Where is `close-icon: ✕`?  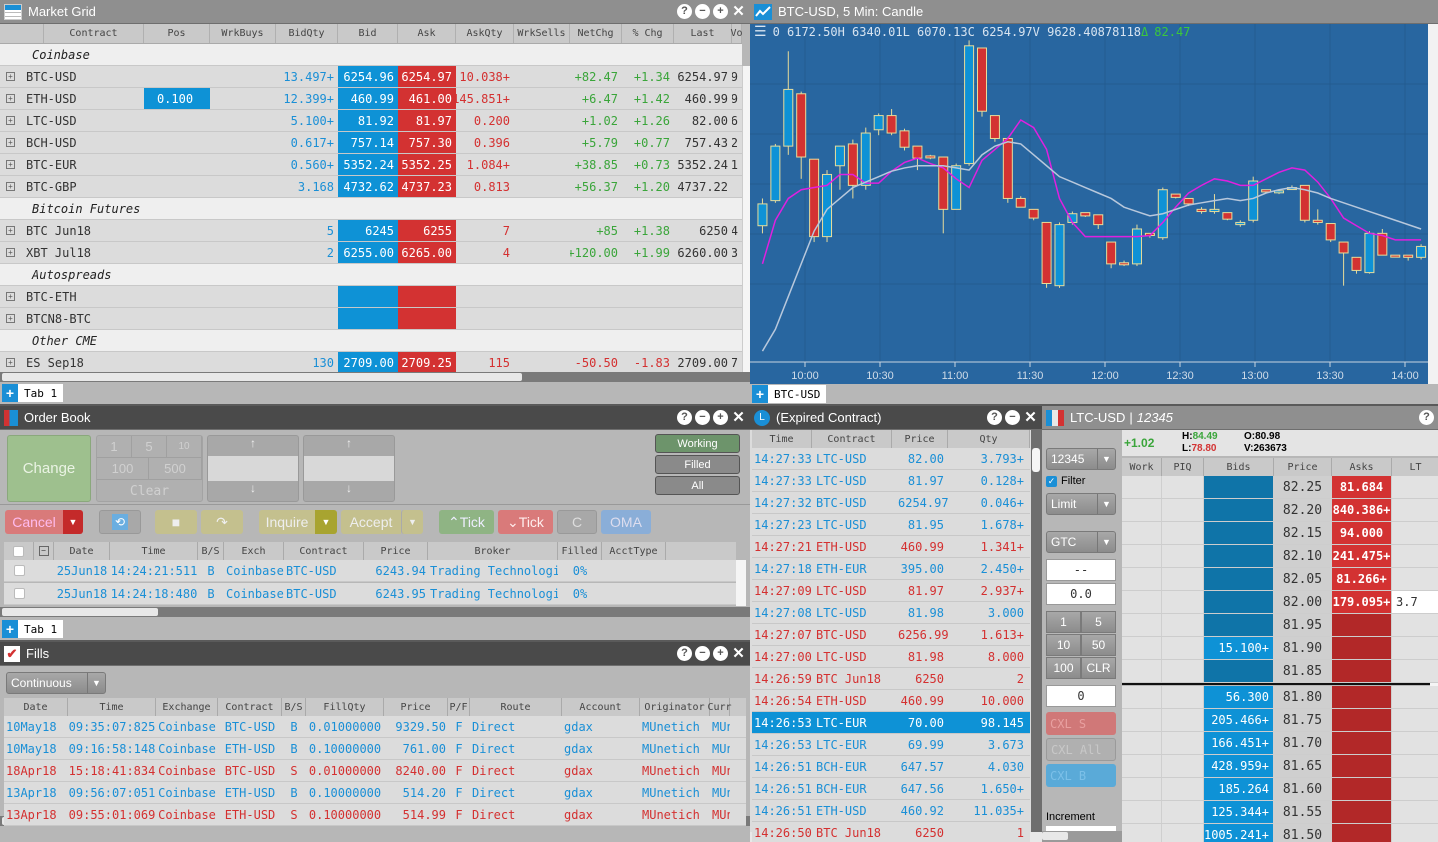
close-icon: ✕ is located at coordinates (1030, 417).